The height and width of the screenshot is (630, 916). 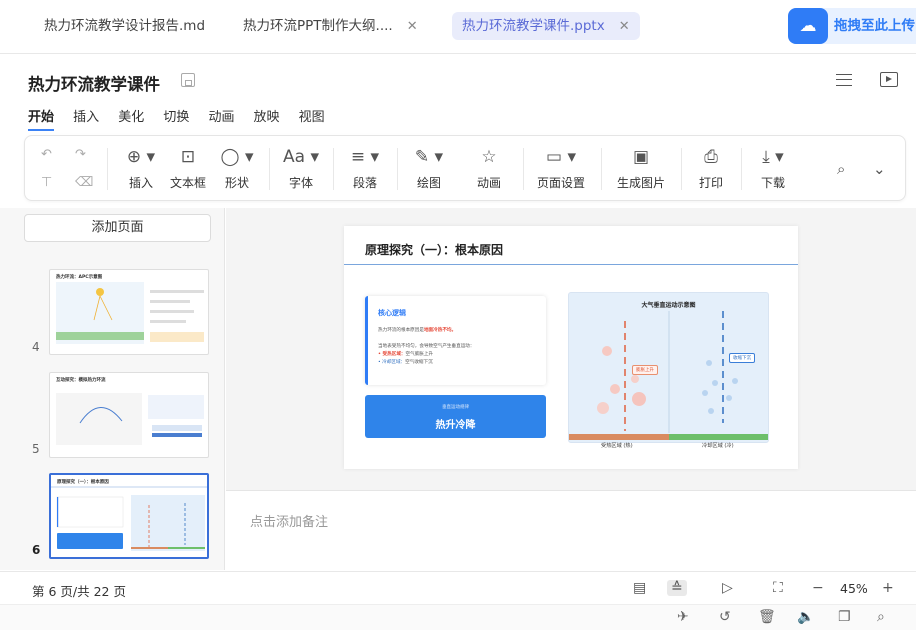 I want to click on vertical-motion-diagram: 大气垂直运动示意图 膨胀上升 收缩下沉, so click(x=668, y=367).